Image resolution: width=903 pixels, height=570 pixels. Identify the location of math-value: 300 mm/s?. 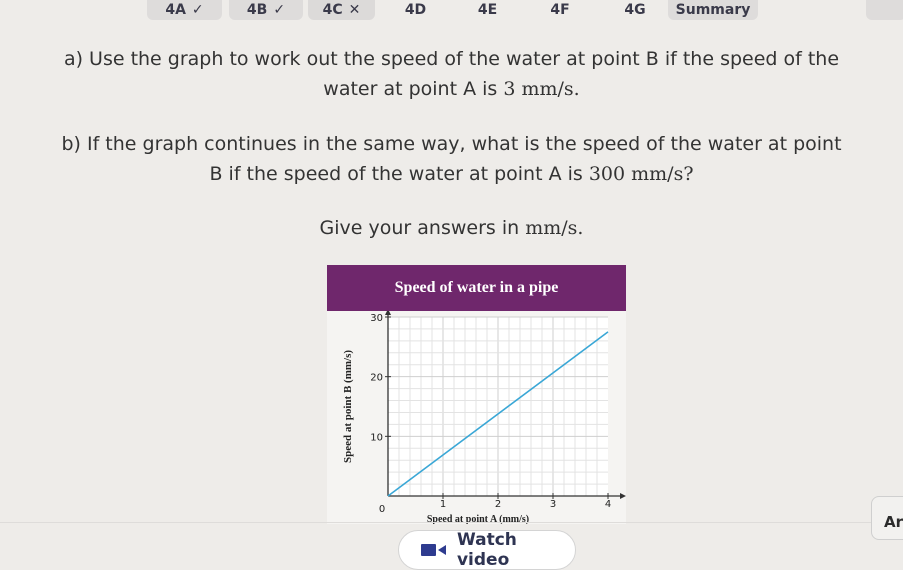
(641, 174).